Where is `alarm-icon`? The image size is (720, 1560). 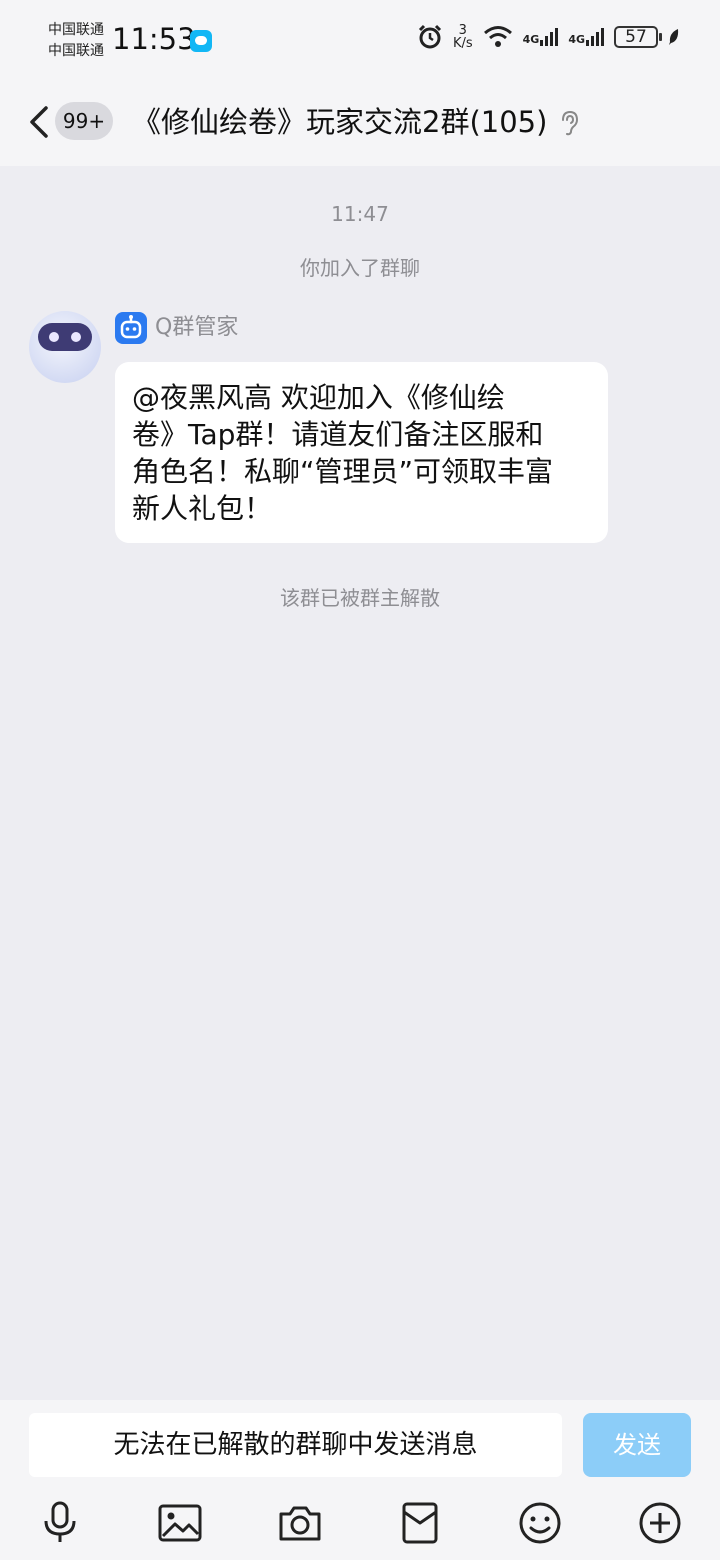 alarm-icon is located at coordinates (430, 37).